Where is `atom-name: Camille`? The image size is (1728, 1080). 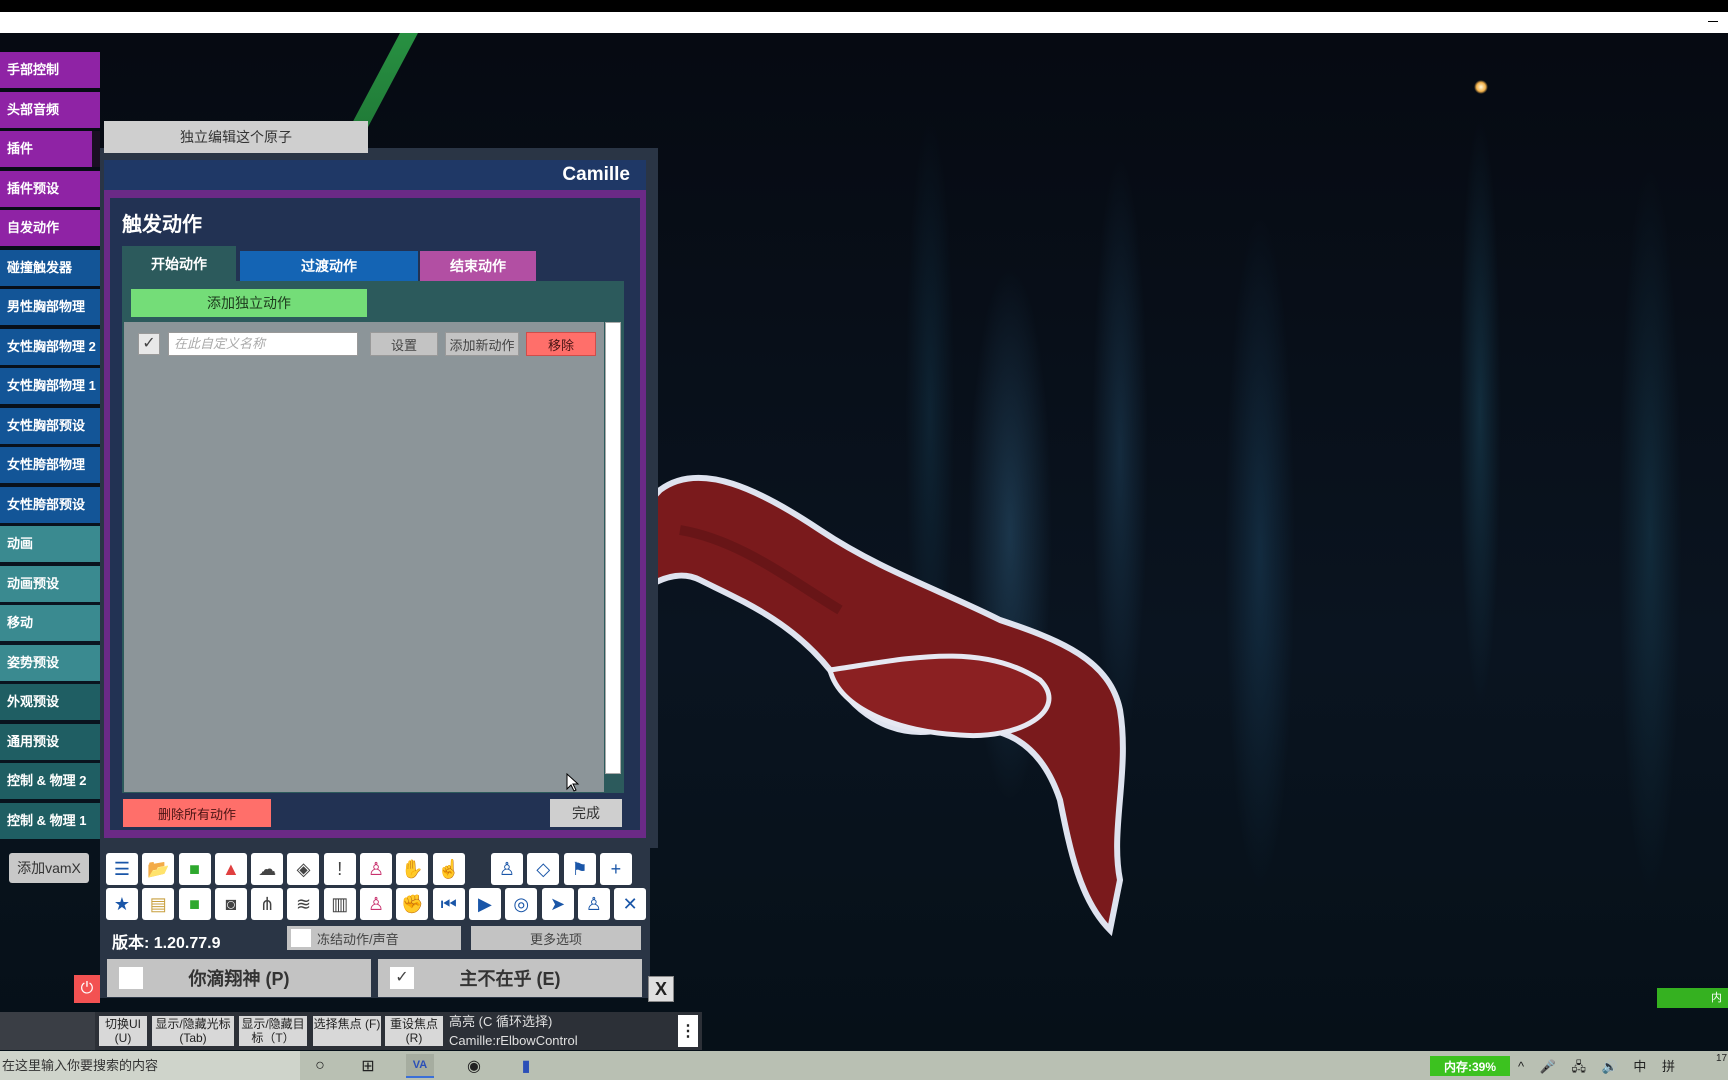 atom-name: Camille is located at coordinates (596, 174).